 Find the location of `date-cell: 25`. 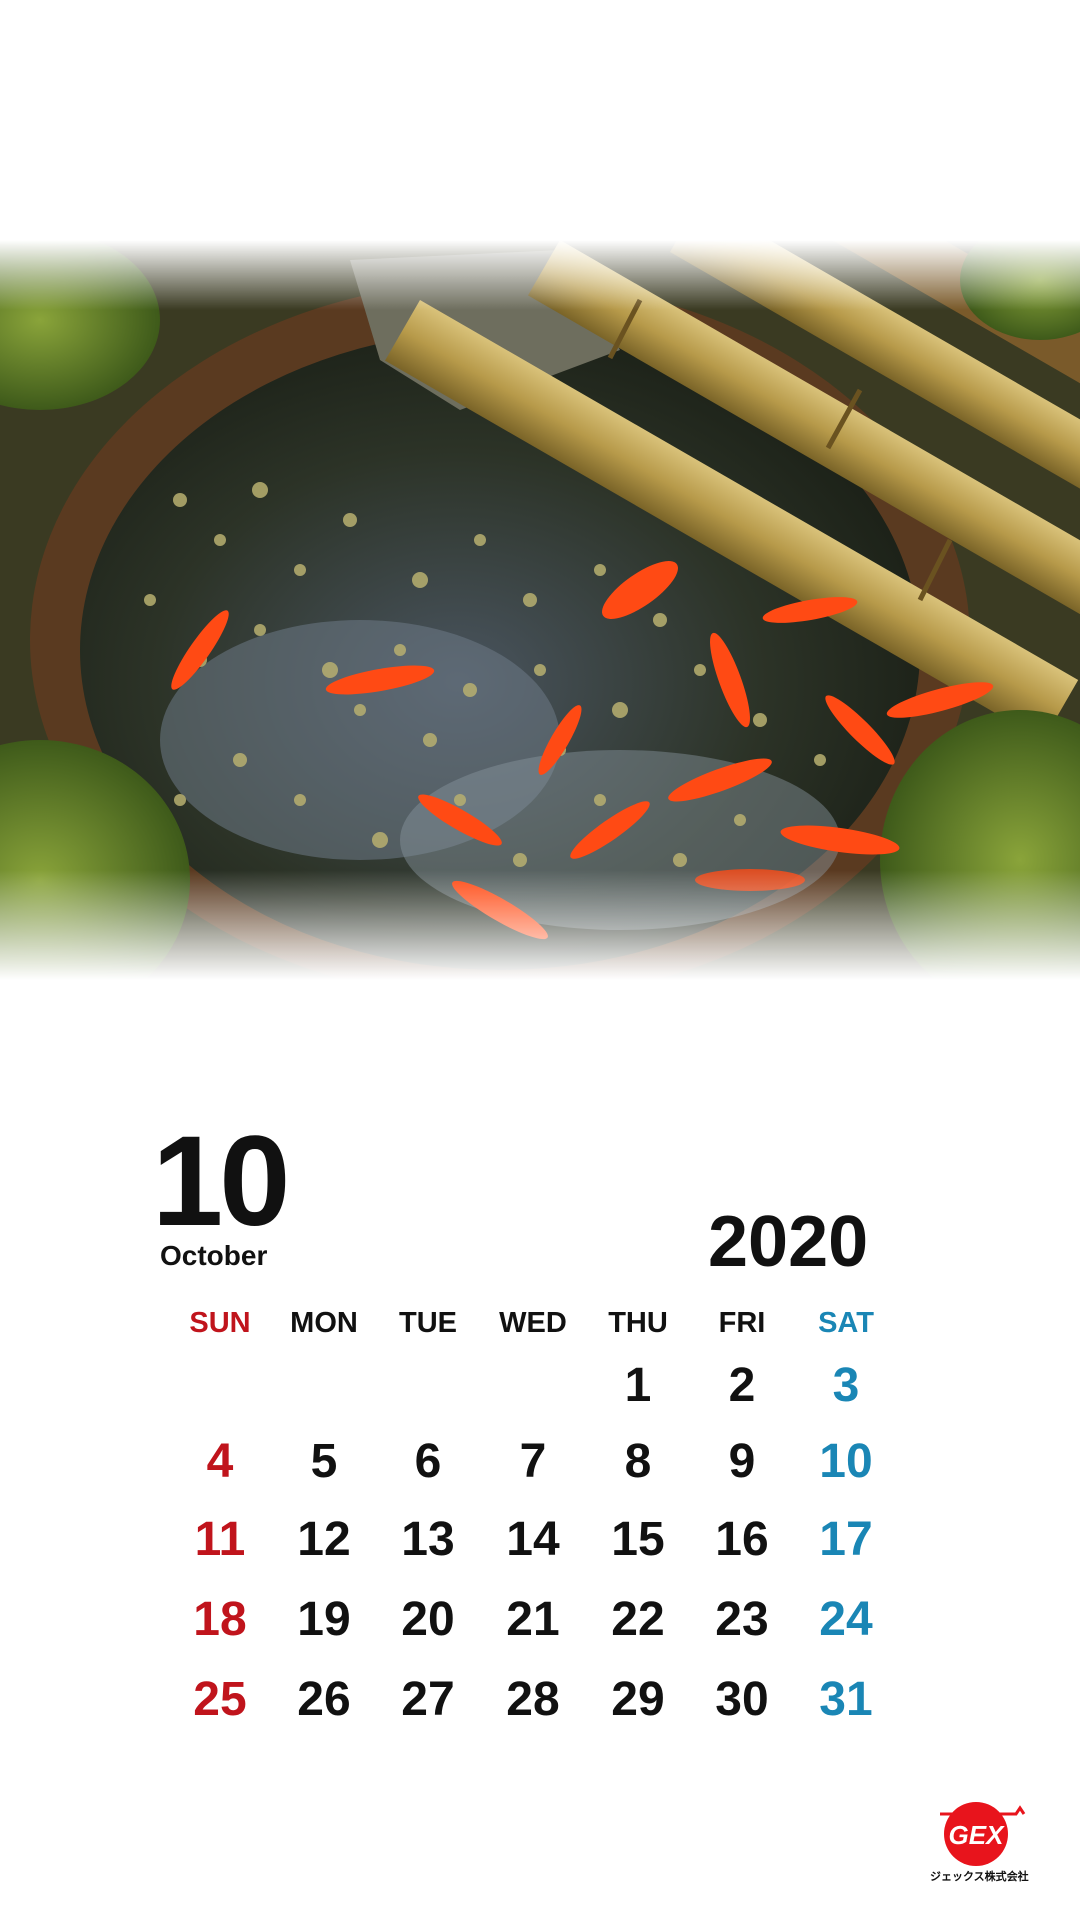

date-cell: 25 is located at coordinates (220, 1699).